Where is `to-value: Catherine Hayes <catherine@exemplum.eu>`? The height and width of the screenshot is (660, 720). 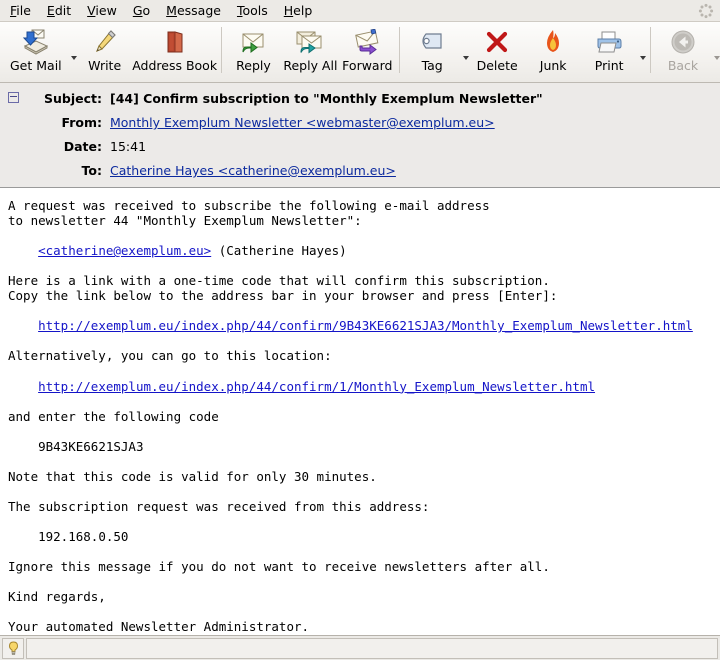
to-value: Catherine Hayes <catherine@exemplum.eu> is located at coordinates (253, 170).